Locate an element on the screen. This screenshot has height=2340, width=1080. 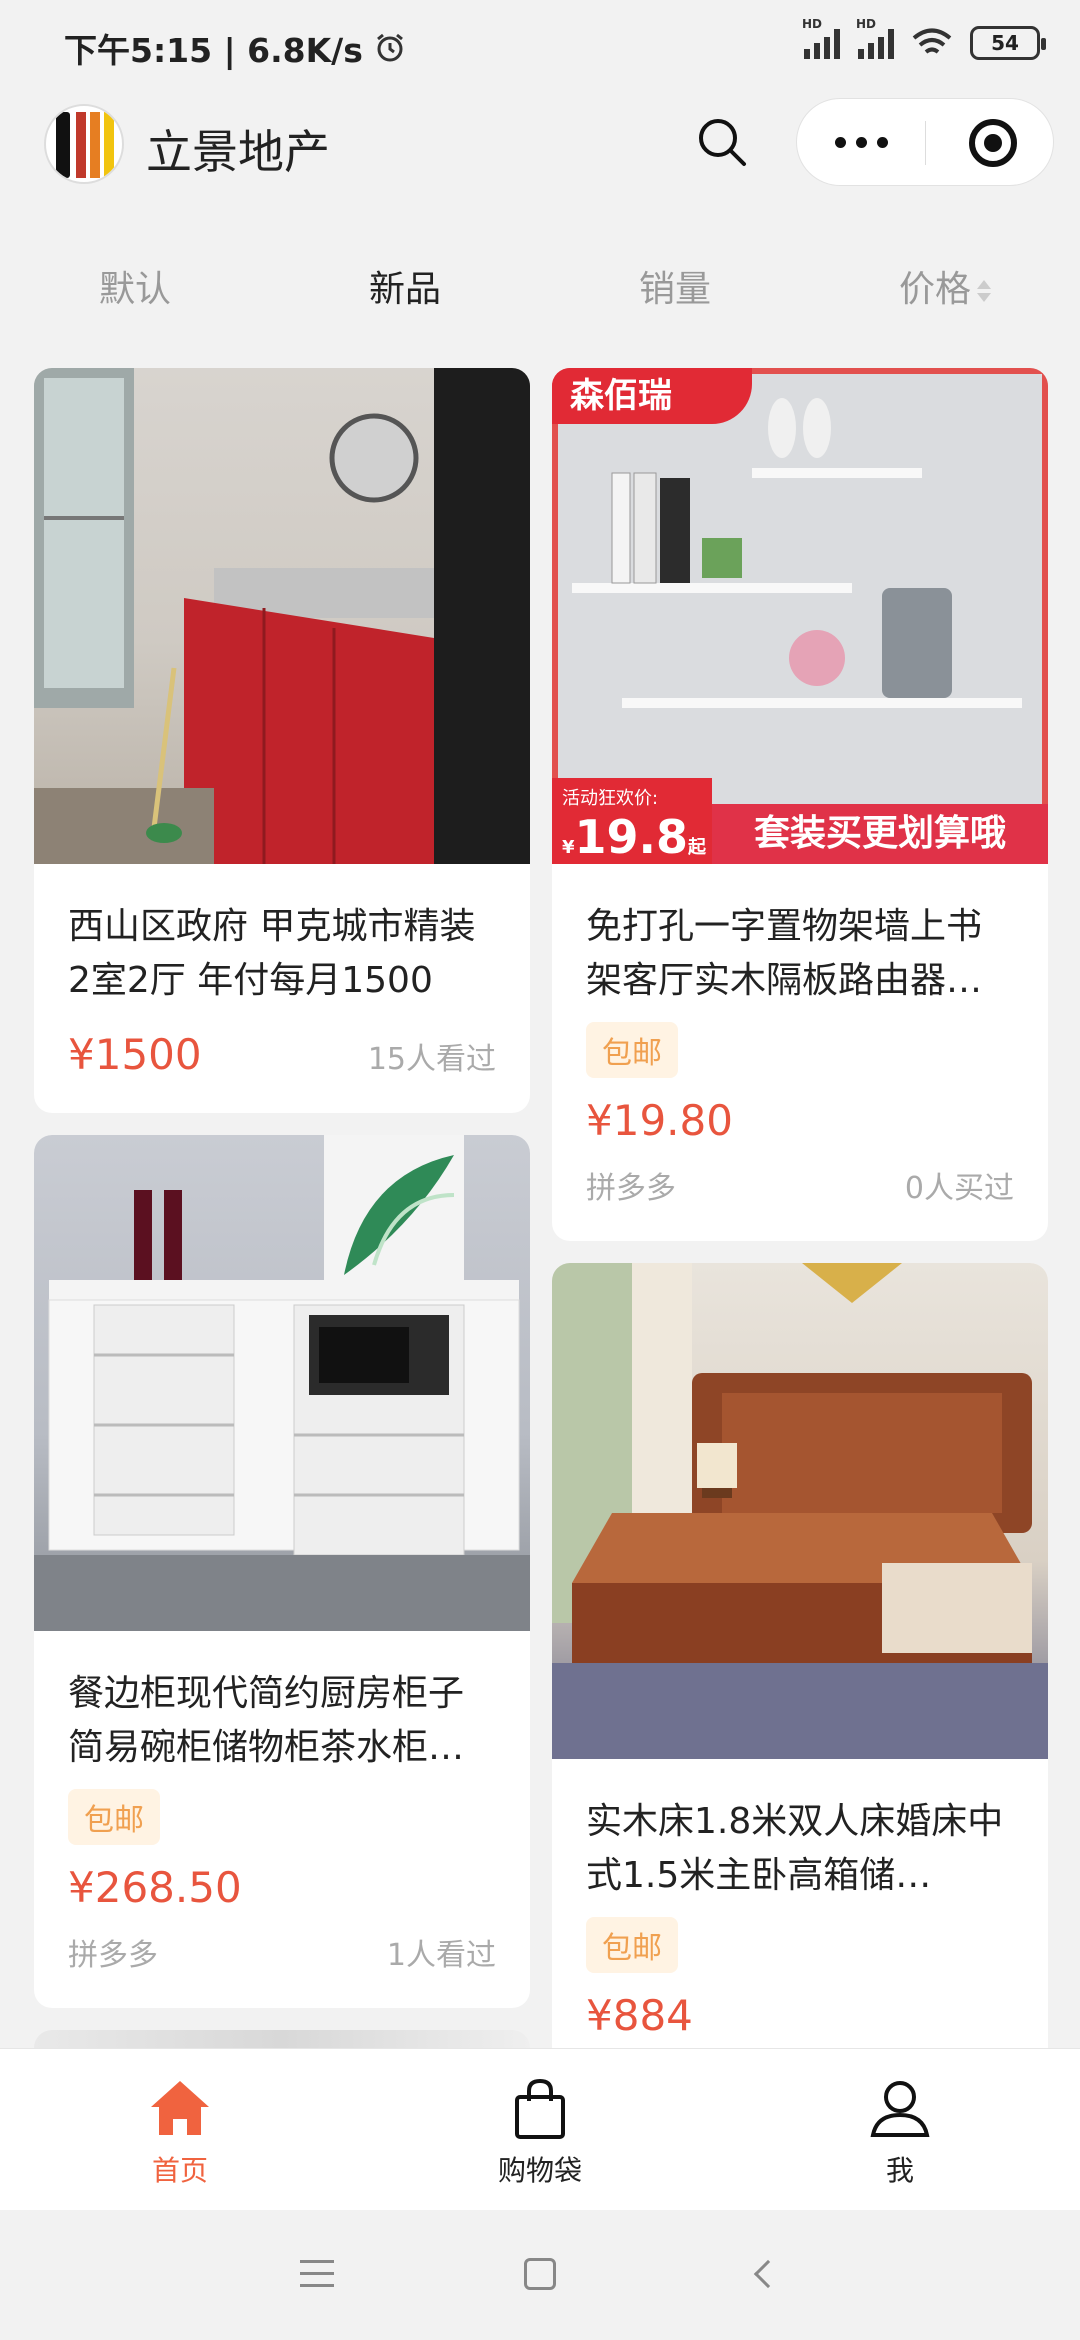
brand-logo is located at coordinates (84, 144).